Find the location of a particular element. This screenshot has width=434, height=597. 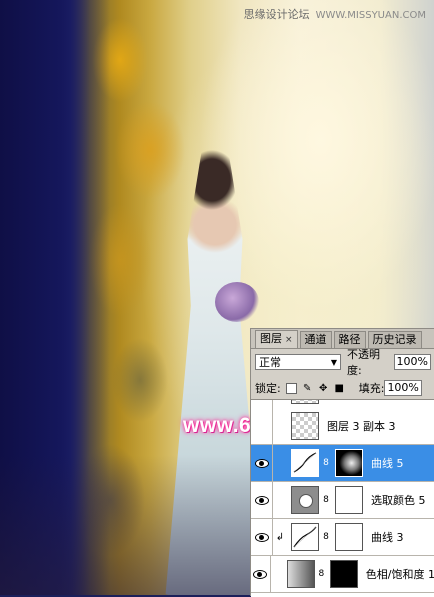

selective-color-adjustment-icon is located at coordinates (305, 500).